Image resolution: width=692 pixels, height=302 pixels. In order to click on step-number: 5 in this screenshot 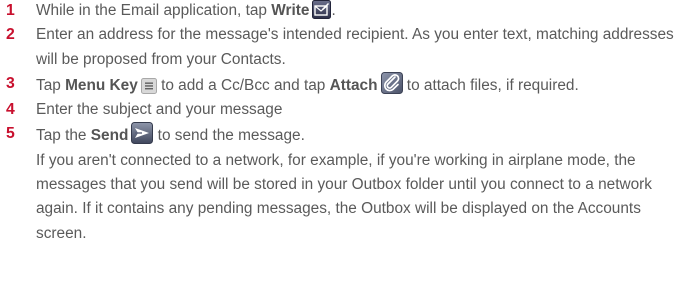, I will do `click(10, 134)`.